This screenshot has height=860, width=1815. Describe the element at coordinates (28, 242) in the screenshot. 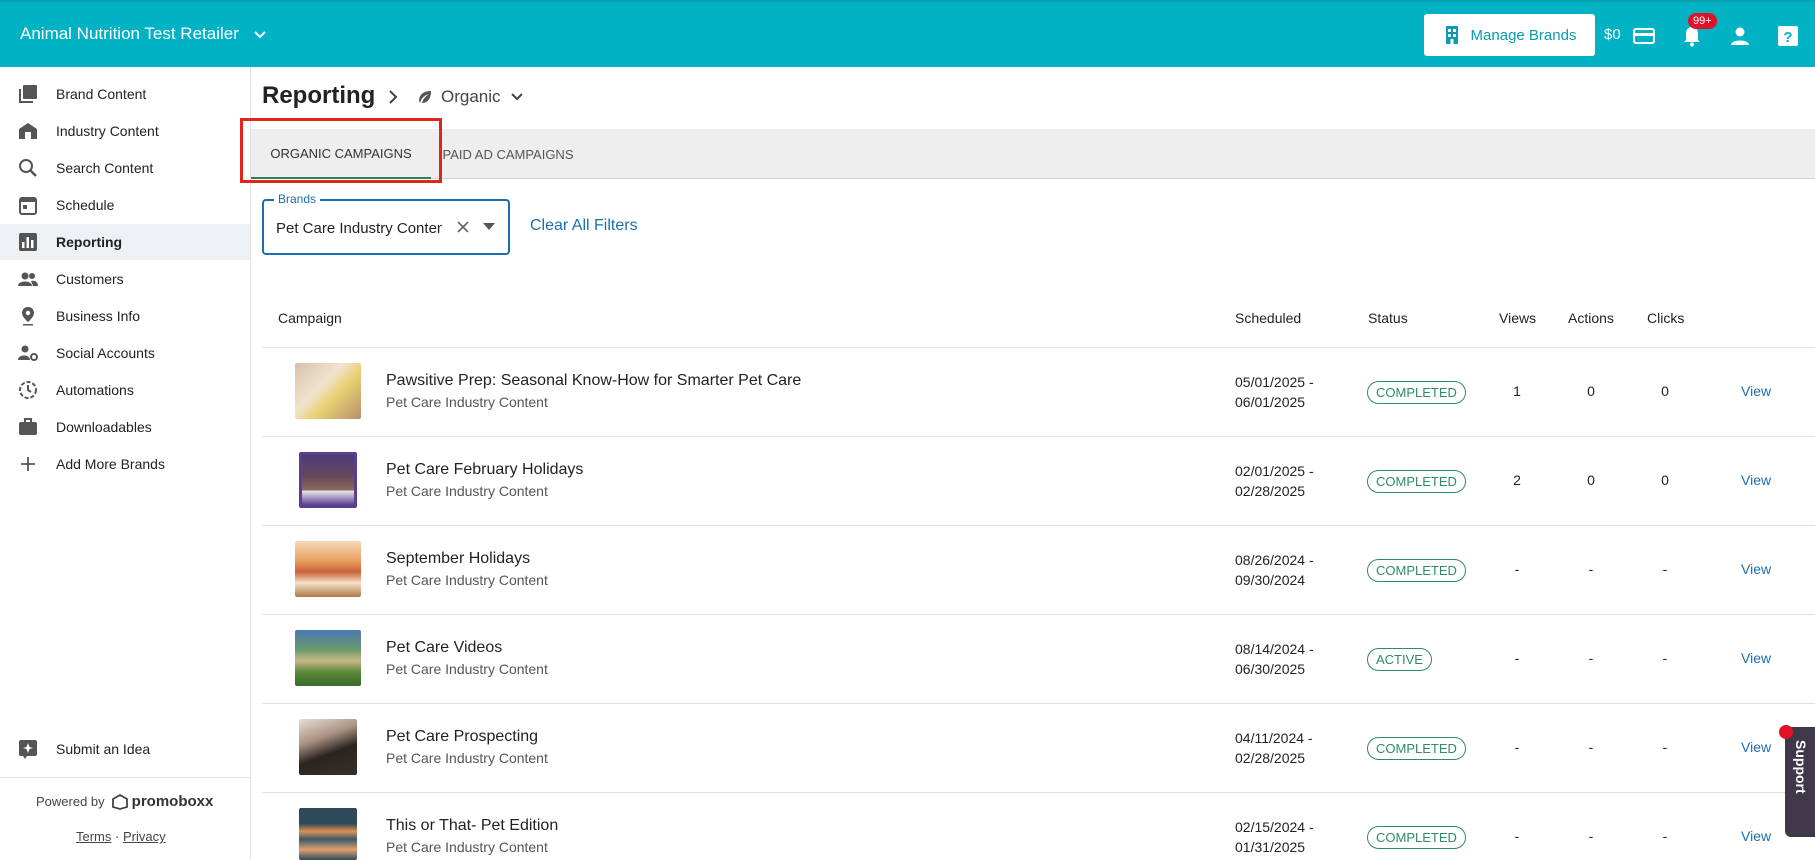

I see `bar-chart-icon` at that location.